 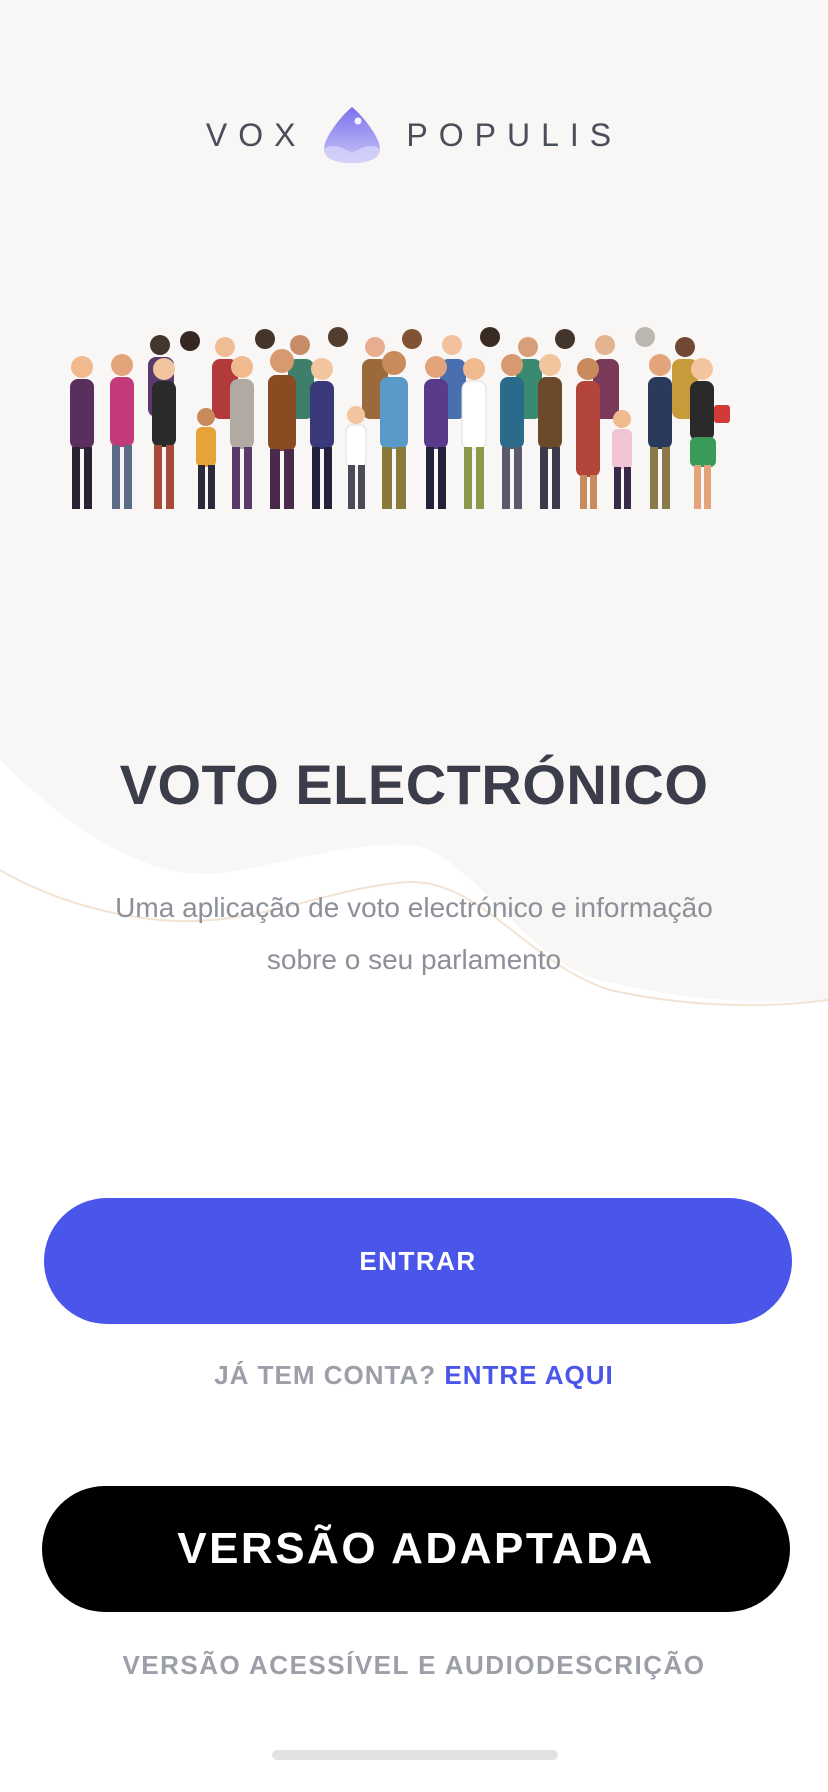 I want to click on accessibility-note: VERSÃO ACESSÍVEL E AUDIODESCRIÇÃO, so click(x=414, y=1665).